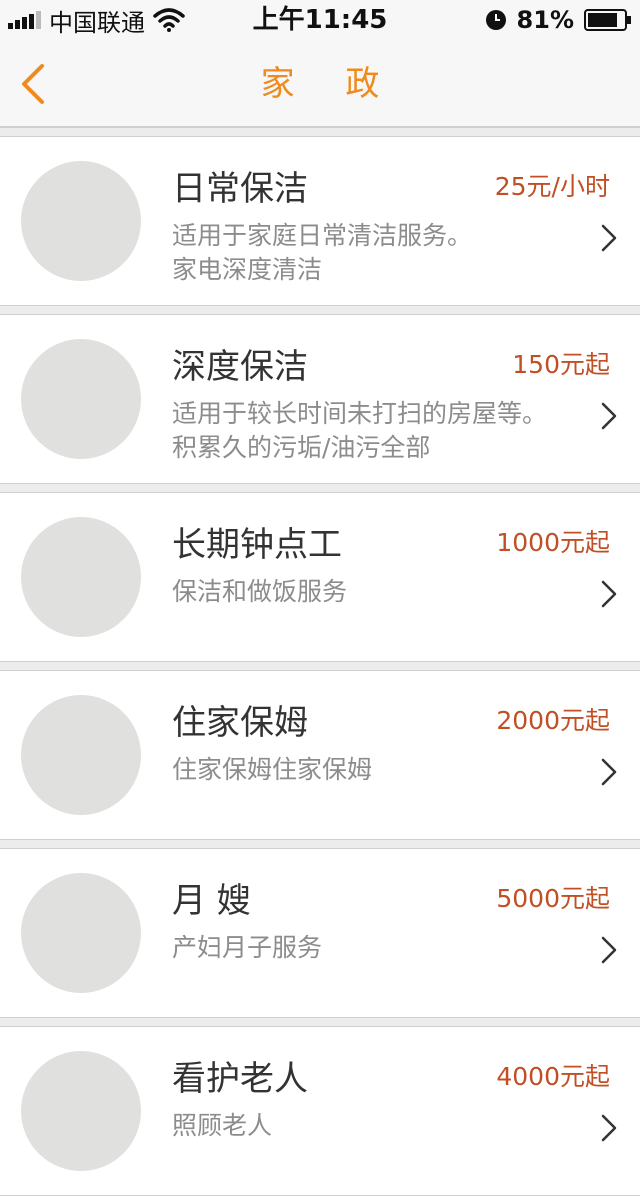 Image resolution: width=640 pixels, height=1196 pixels. What do you see at coordinates (322, 235) in the screenshot?
I see `service-description-line: 适用于家庭日常清洁服务。` at bounding box center [322, 235].